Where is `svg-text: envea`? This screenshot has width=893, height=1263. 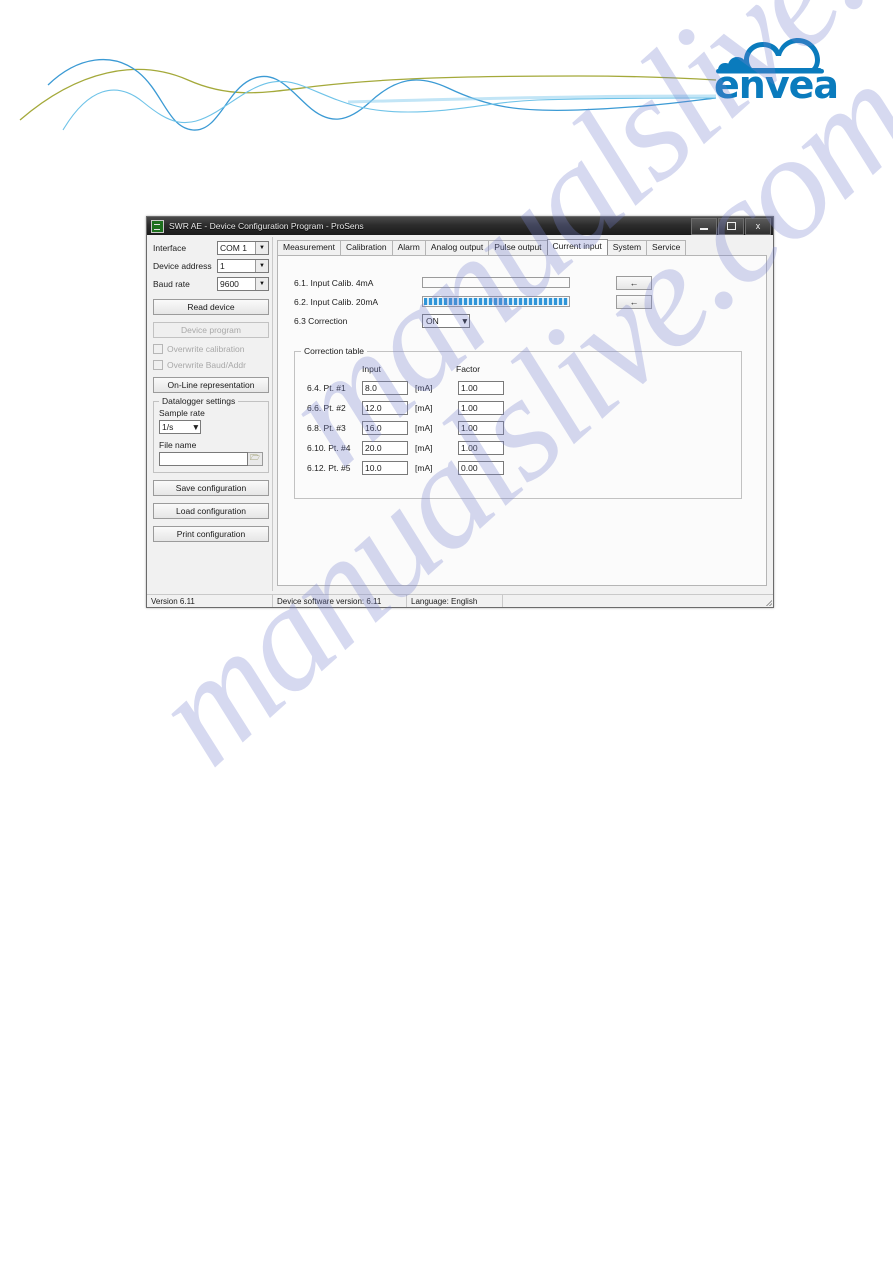 svg-text: envea is located at coordinates (776, 82).